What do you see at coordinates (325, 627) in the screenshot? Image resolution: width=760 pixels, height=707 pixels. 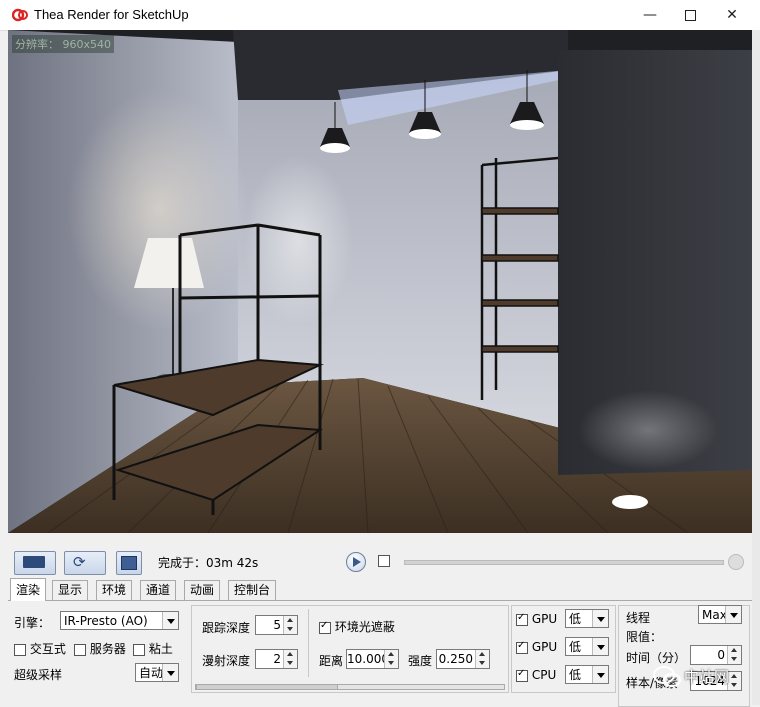 I see `ao-checkbox` at bounding box center [325, 627].